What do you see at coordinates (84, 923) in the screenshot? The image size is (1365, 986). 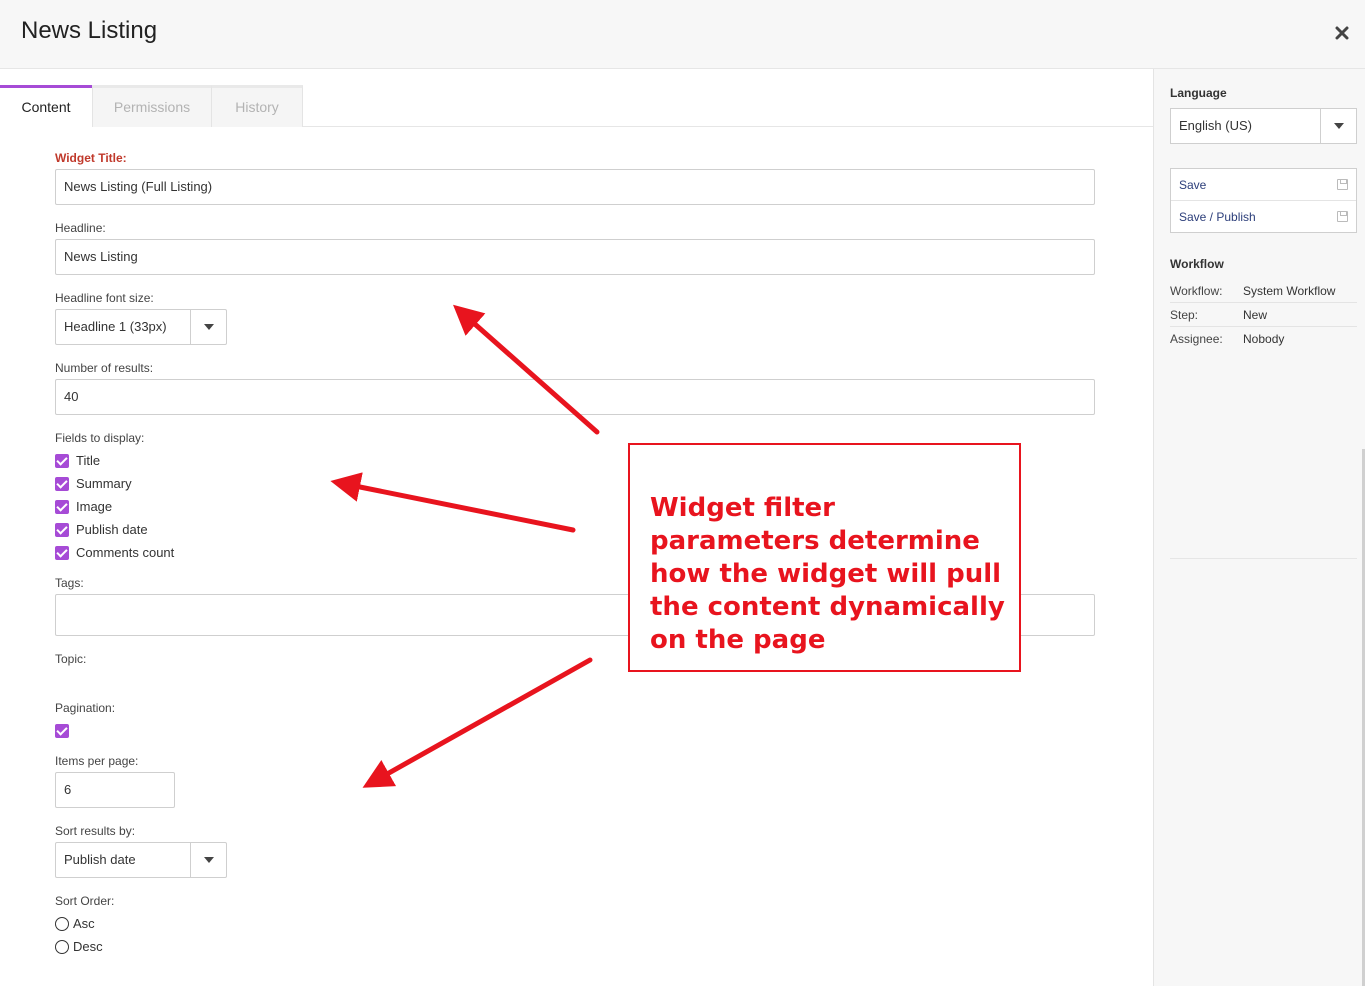 I see `radio-asc-label: Asc` at bounding box center [84, 923].